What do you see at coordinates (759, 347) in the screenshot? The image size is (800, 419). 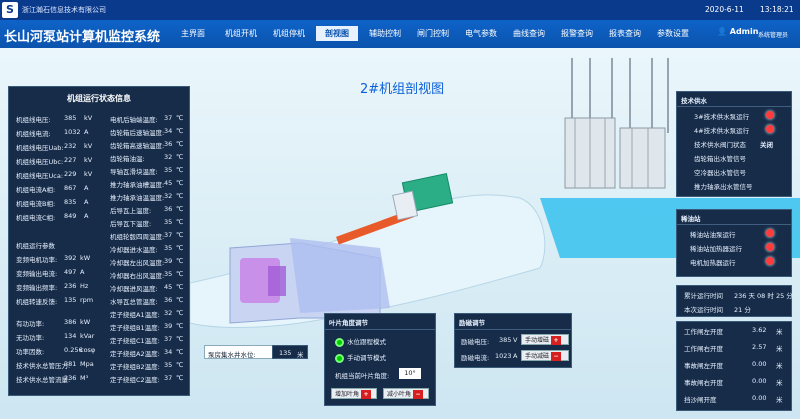 I see `gate-opening-value: 2.57` at bounding box center [759, 347].